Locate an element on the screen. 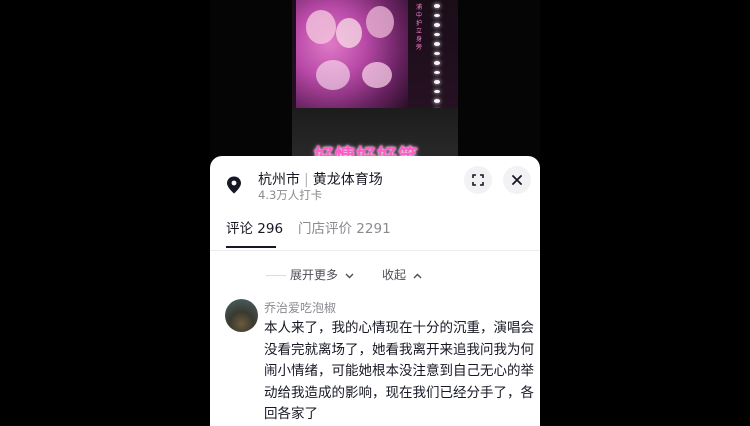  comment-username: 乔治爱吃泡椒 is located at coordinates (300, 307).